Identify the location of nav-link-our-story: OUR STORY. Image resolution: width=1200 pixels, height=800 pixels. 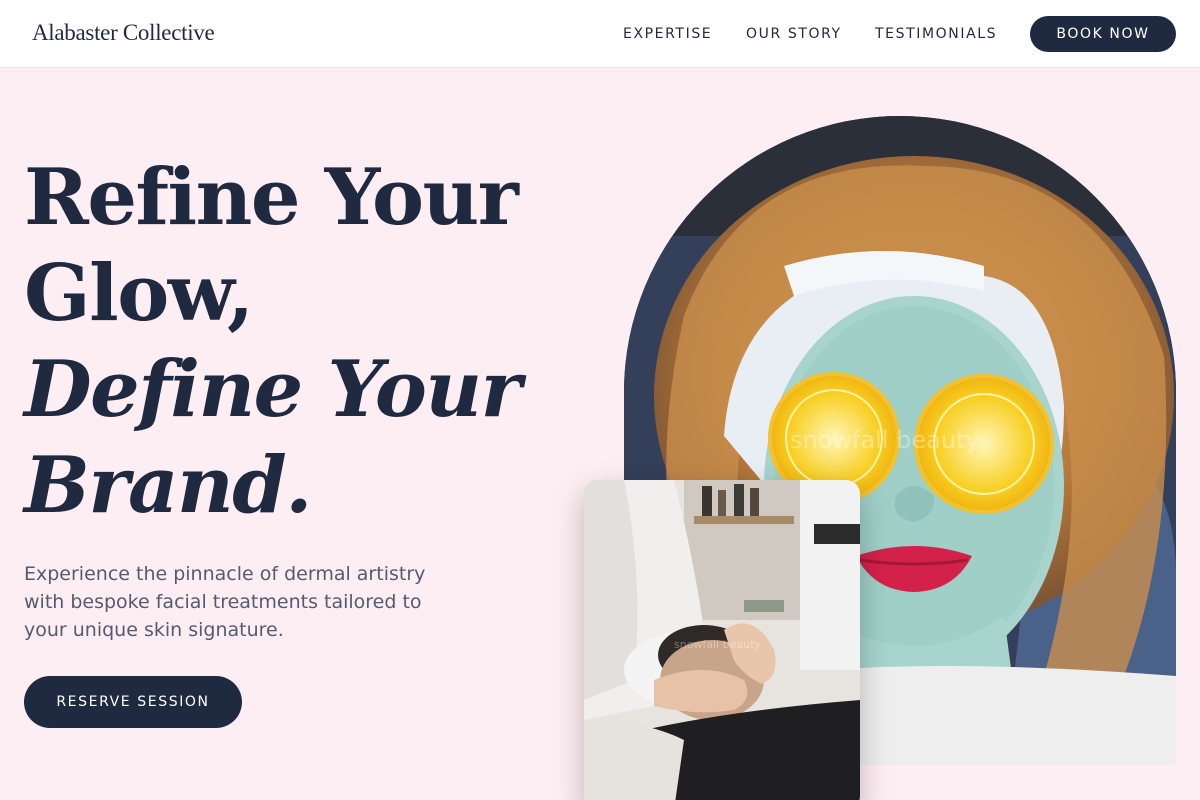
(794, 34).